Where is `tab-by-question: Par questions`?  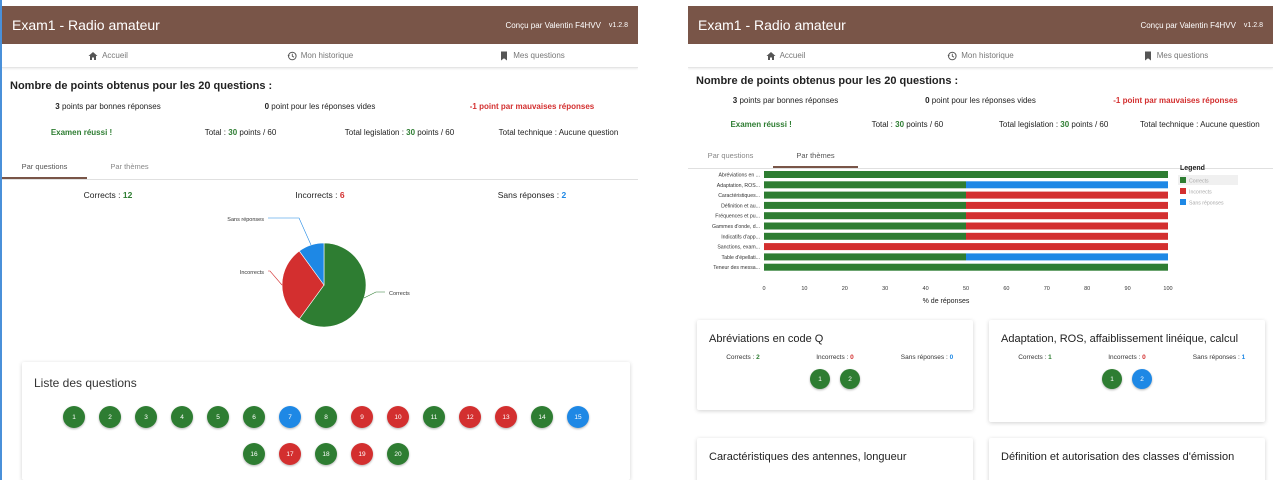
tab-by-question: Par questions is located at coordinates (44, 166).